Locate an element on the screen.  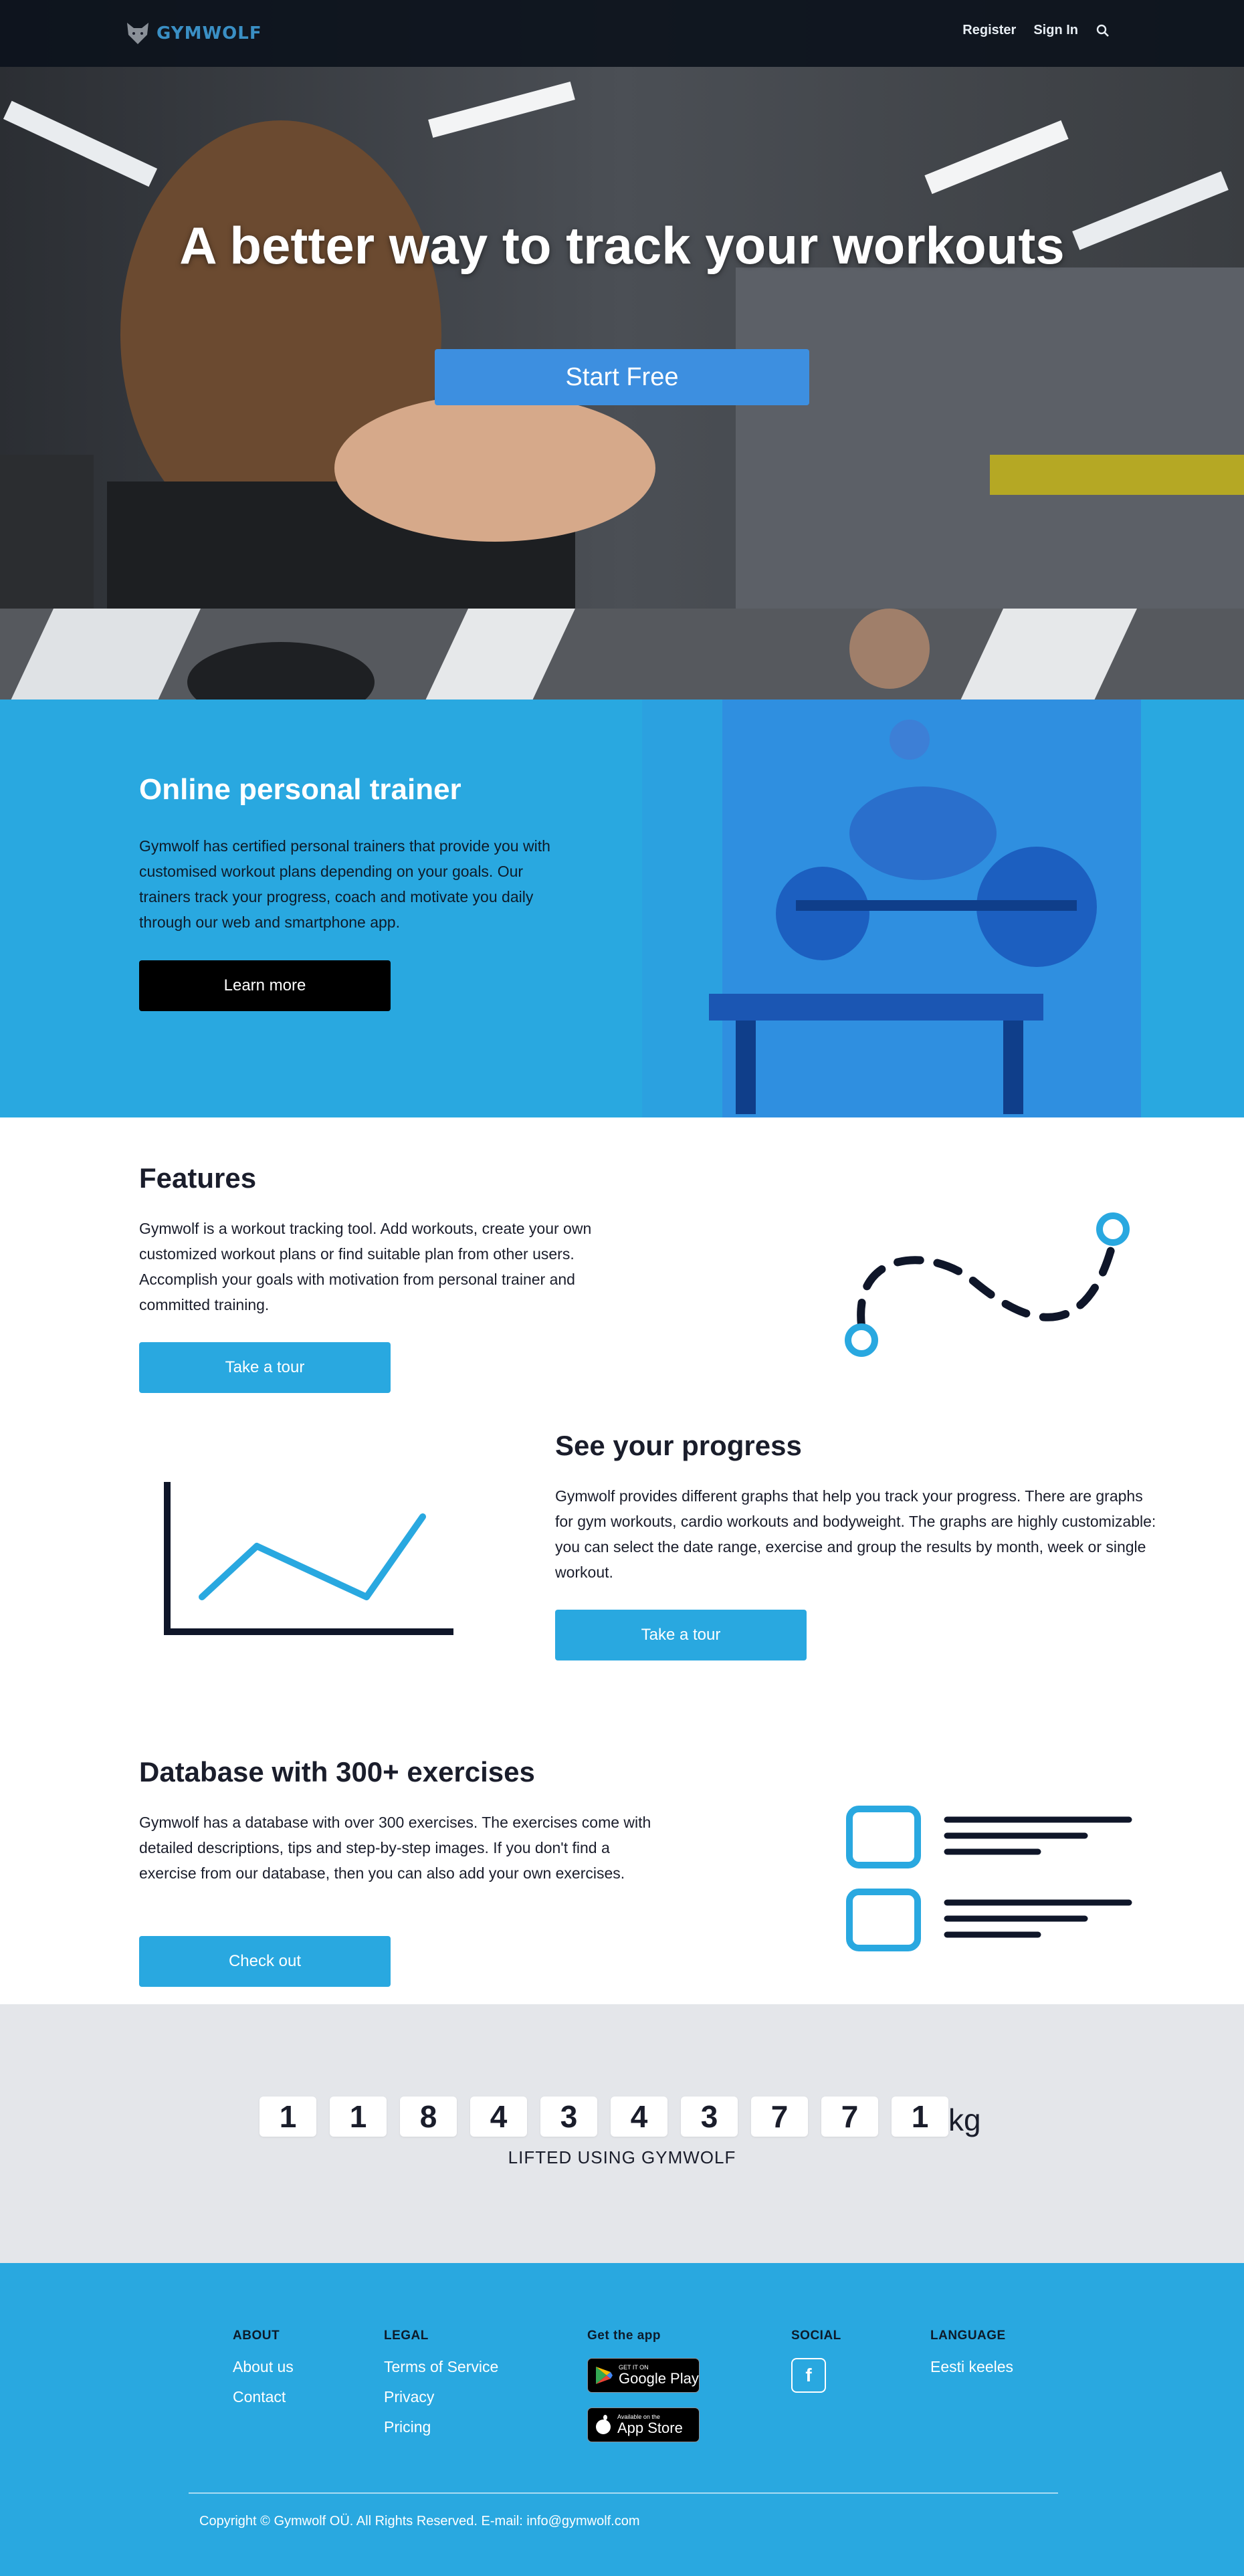
check-out-button: Check out is located at coordinates (265, 1961).